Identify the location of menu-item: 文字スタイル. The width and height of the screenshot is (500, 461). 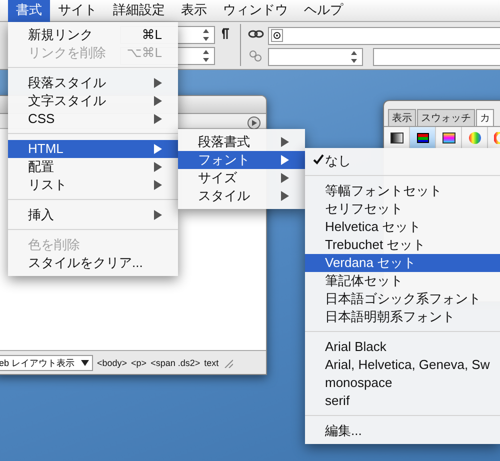
(93, 101).